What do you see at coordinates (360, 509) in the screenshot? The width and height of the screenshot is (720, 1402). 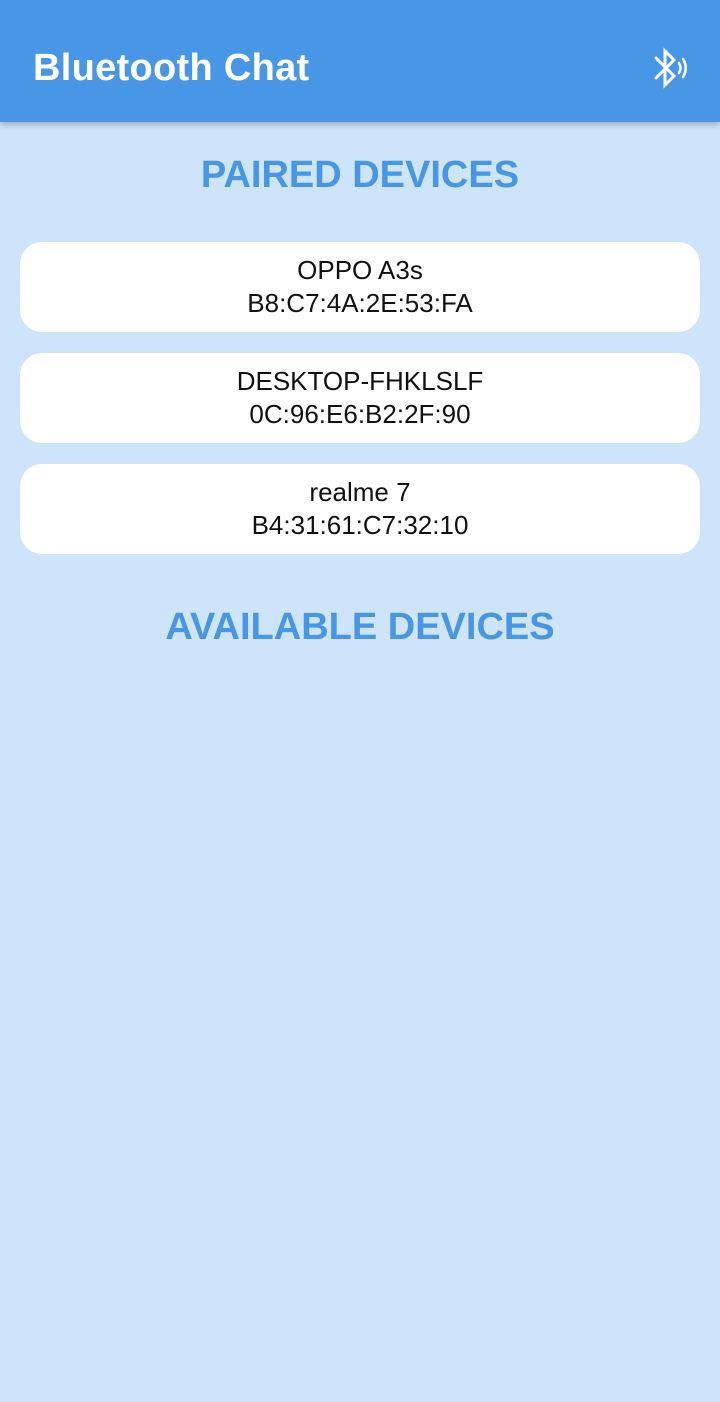 I see `paired-device-item: realme 7 B4:31:61:C7:32:10` at bounding box center [360, 509].